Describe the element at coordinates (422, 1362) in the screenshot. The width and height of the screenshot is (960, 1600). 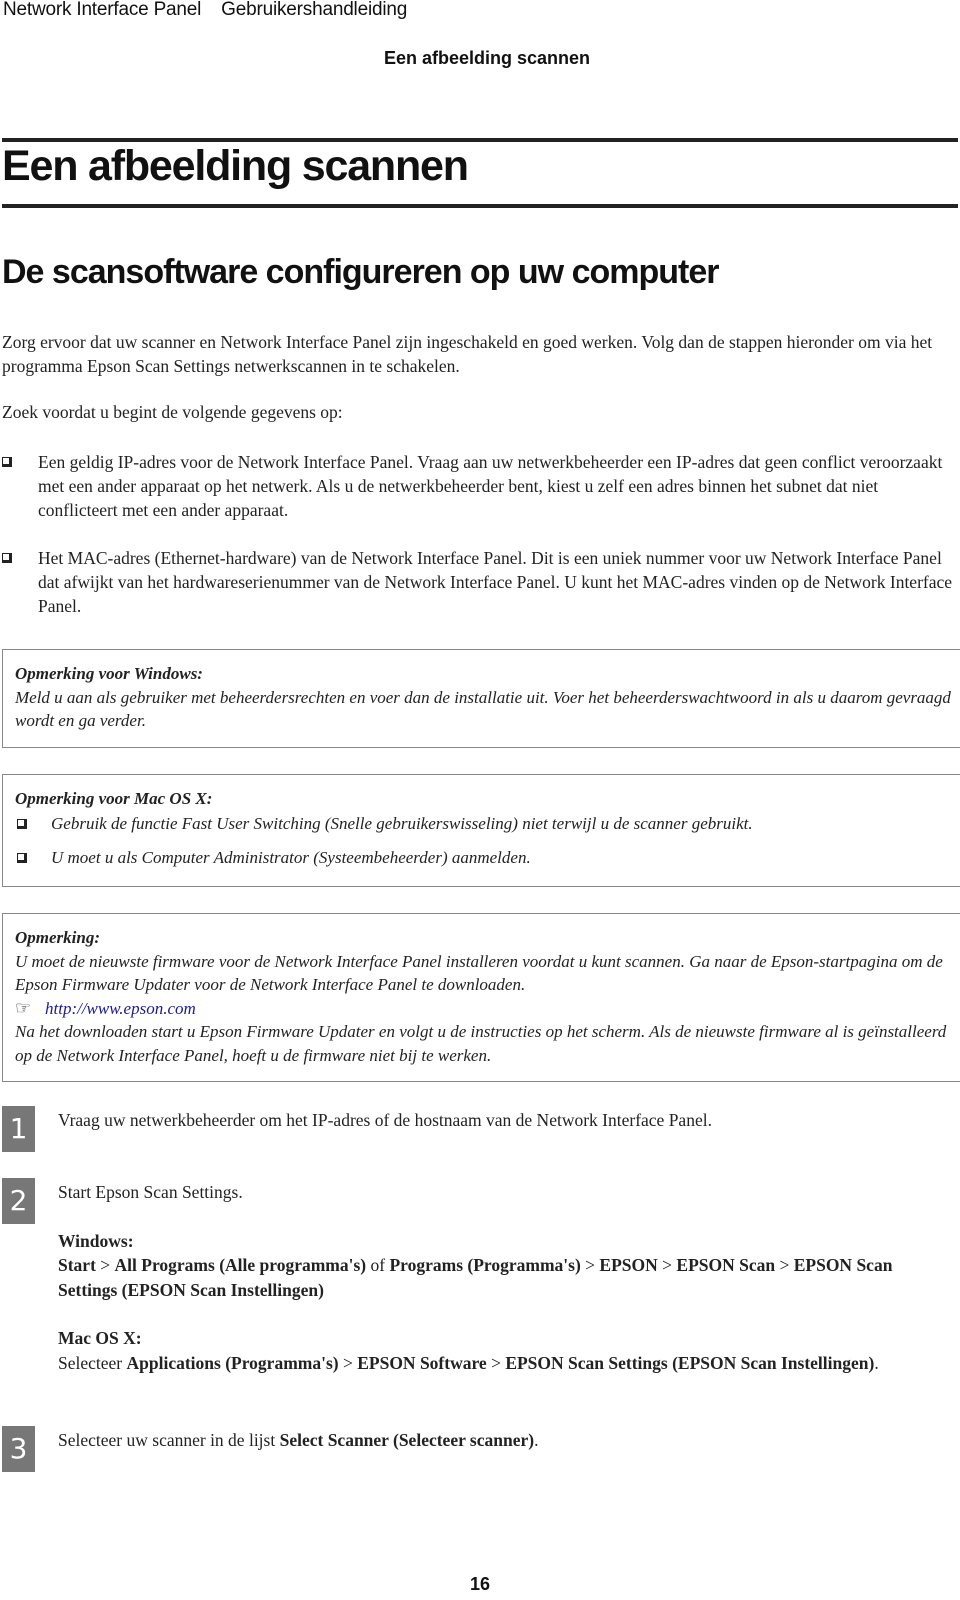
I see `menu-item: EPSON Software` at that location.